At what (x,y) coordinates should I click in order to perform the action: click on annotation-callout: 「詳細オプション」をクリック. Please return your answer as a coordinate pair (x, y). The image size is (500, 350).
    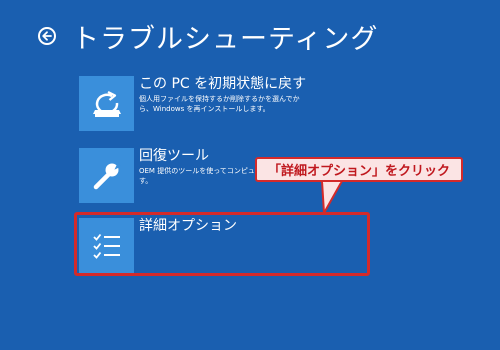
    Looking at the image, I should click on (359, 169).